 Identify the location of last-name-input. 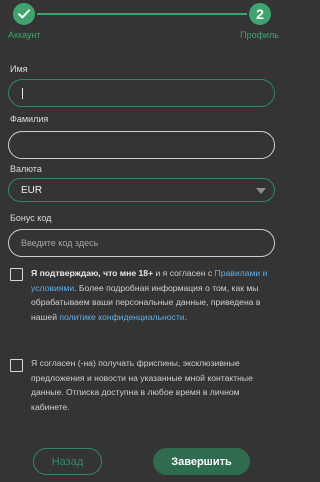
(141, 145).